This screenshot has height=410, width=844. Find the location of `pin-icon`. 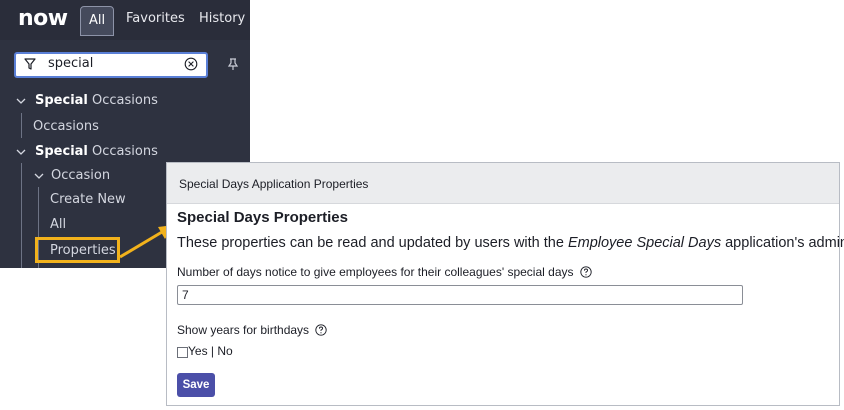

pin-icon is located at coordinates (233, 64).